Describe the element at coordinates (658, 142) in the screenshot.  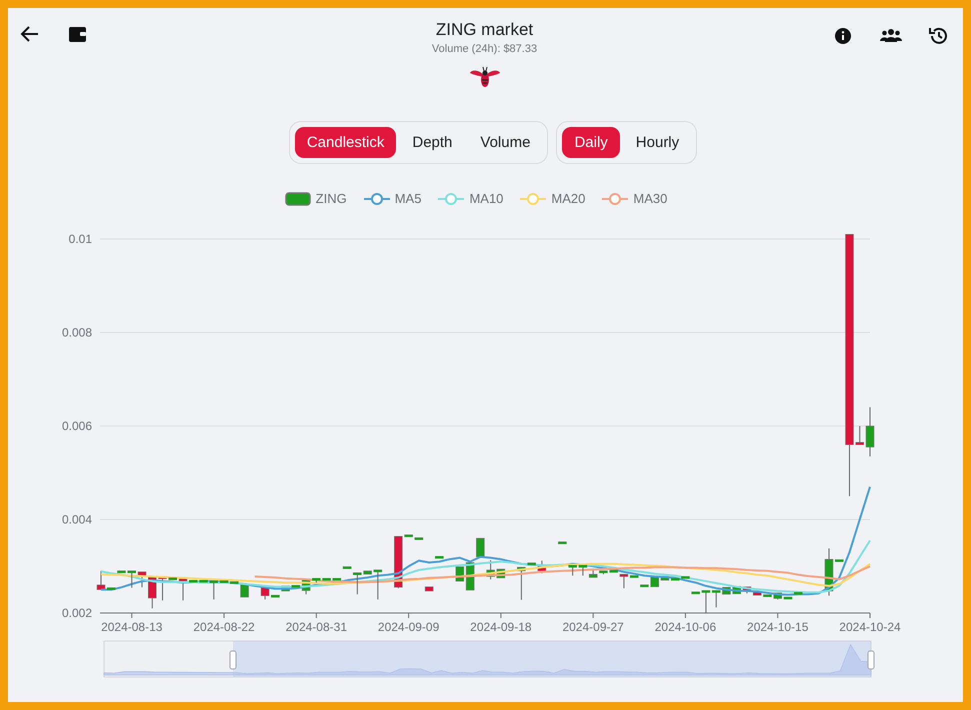
I see `interval-button: Hourly` at that location.